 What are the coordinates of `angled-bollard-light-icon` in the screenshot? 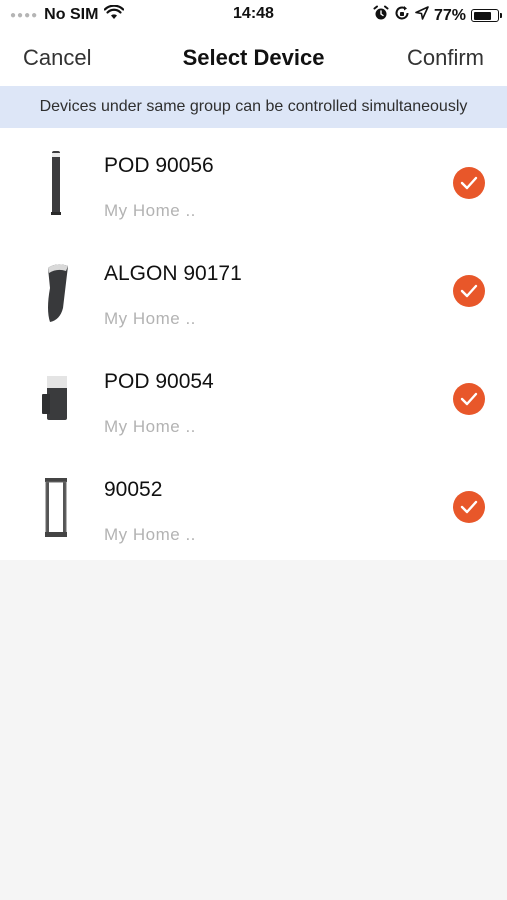 It's located at (56, 291).